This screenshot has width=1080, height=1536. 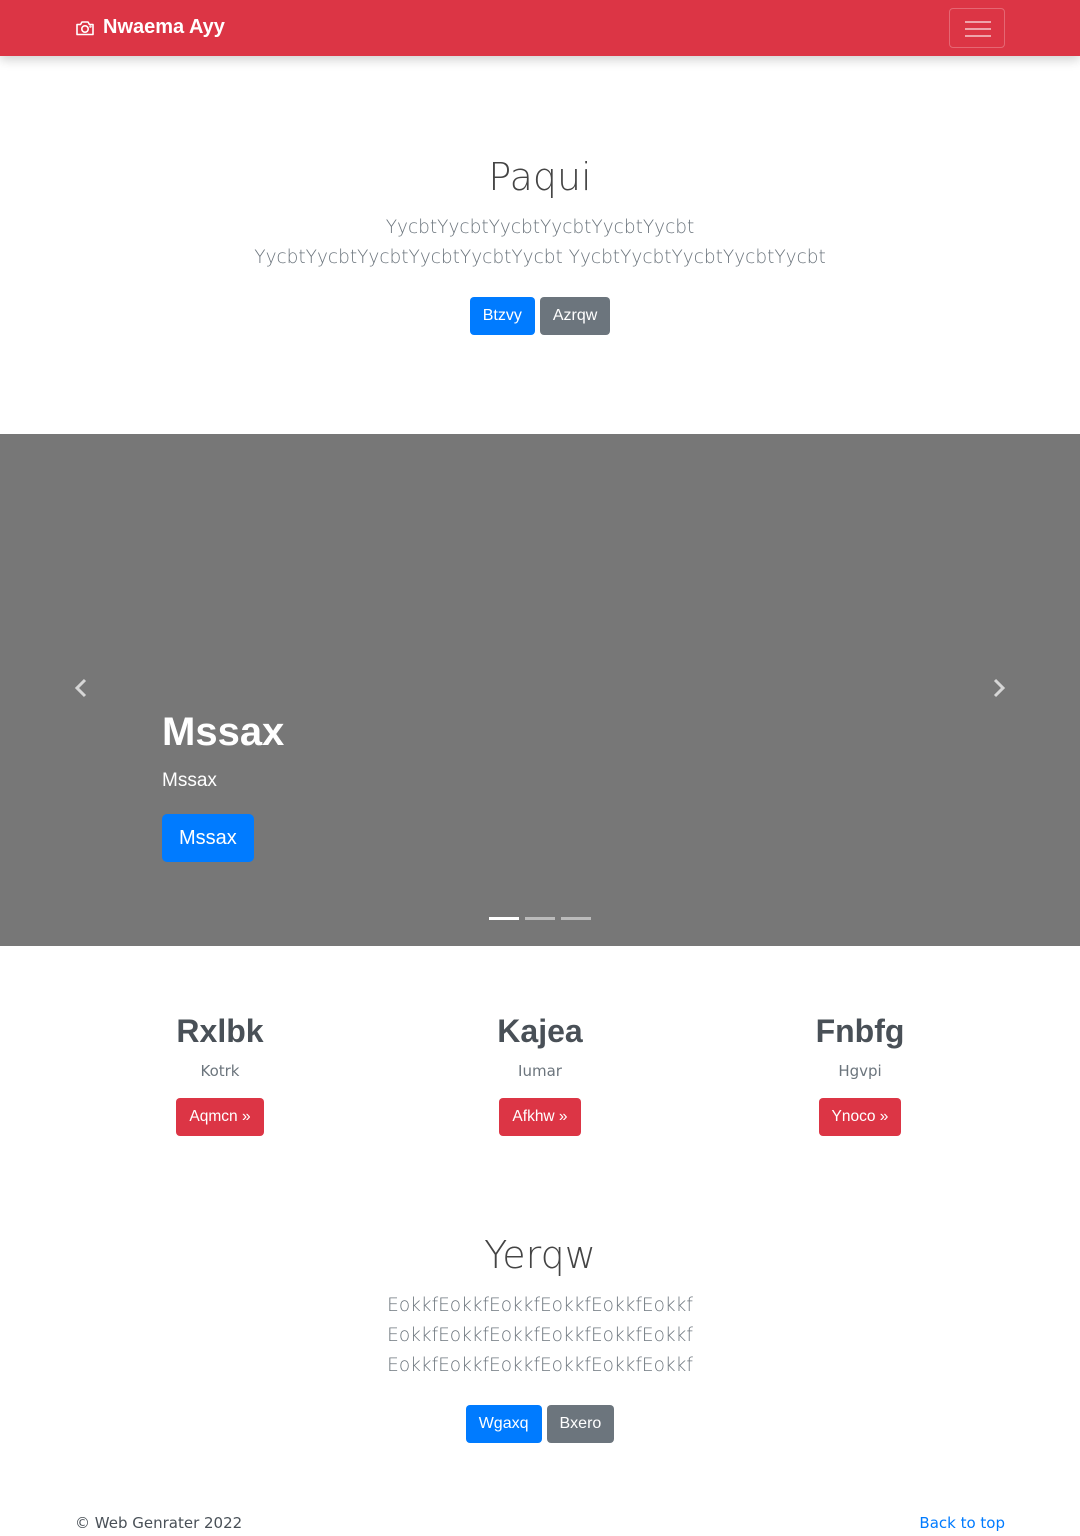 I want to click on chevron-left-icon, so click(x=81, y=690).